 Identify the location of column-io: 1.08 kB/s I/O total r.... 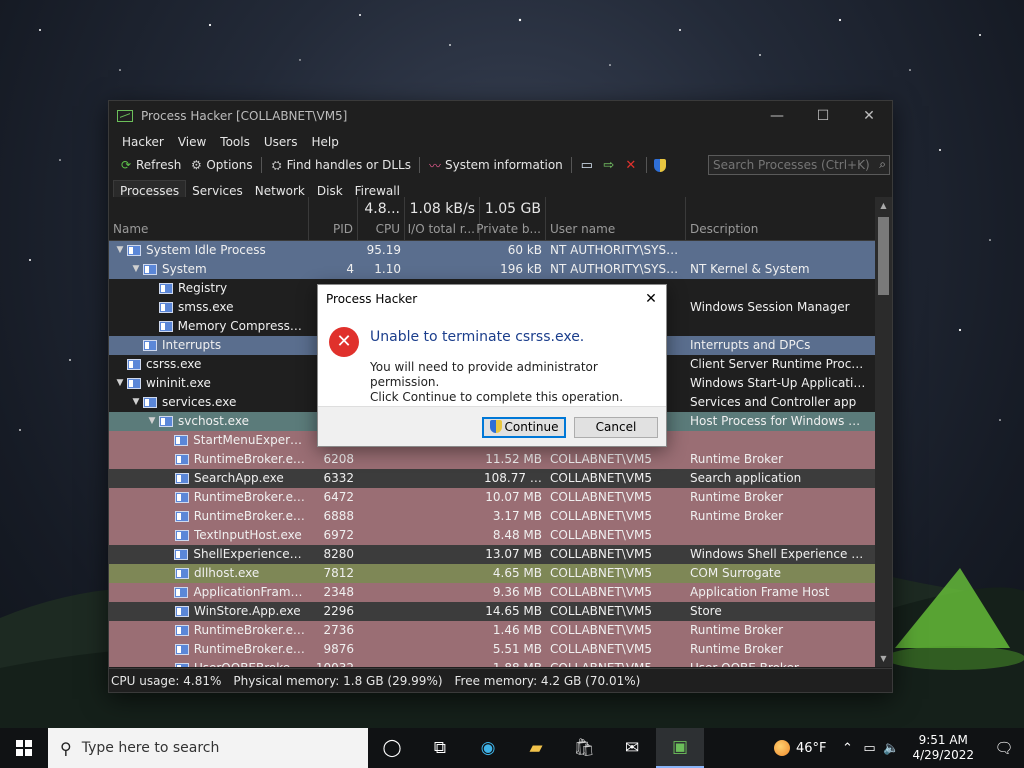
(442, 218).